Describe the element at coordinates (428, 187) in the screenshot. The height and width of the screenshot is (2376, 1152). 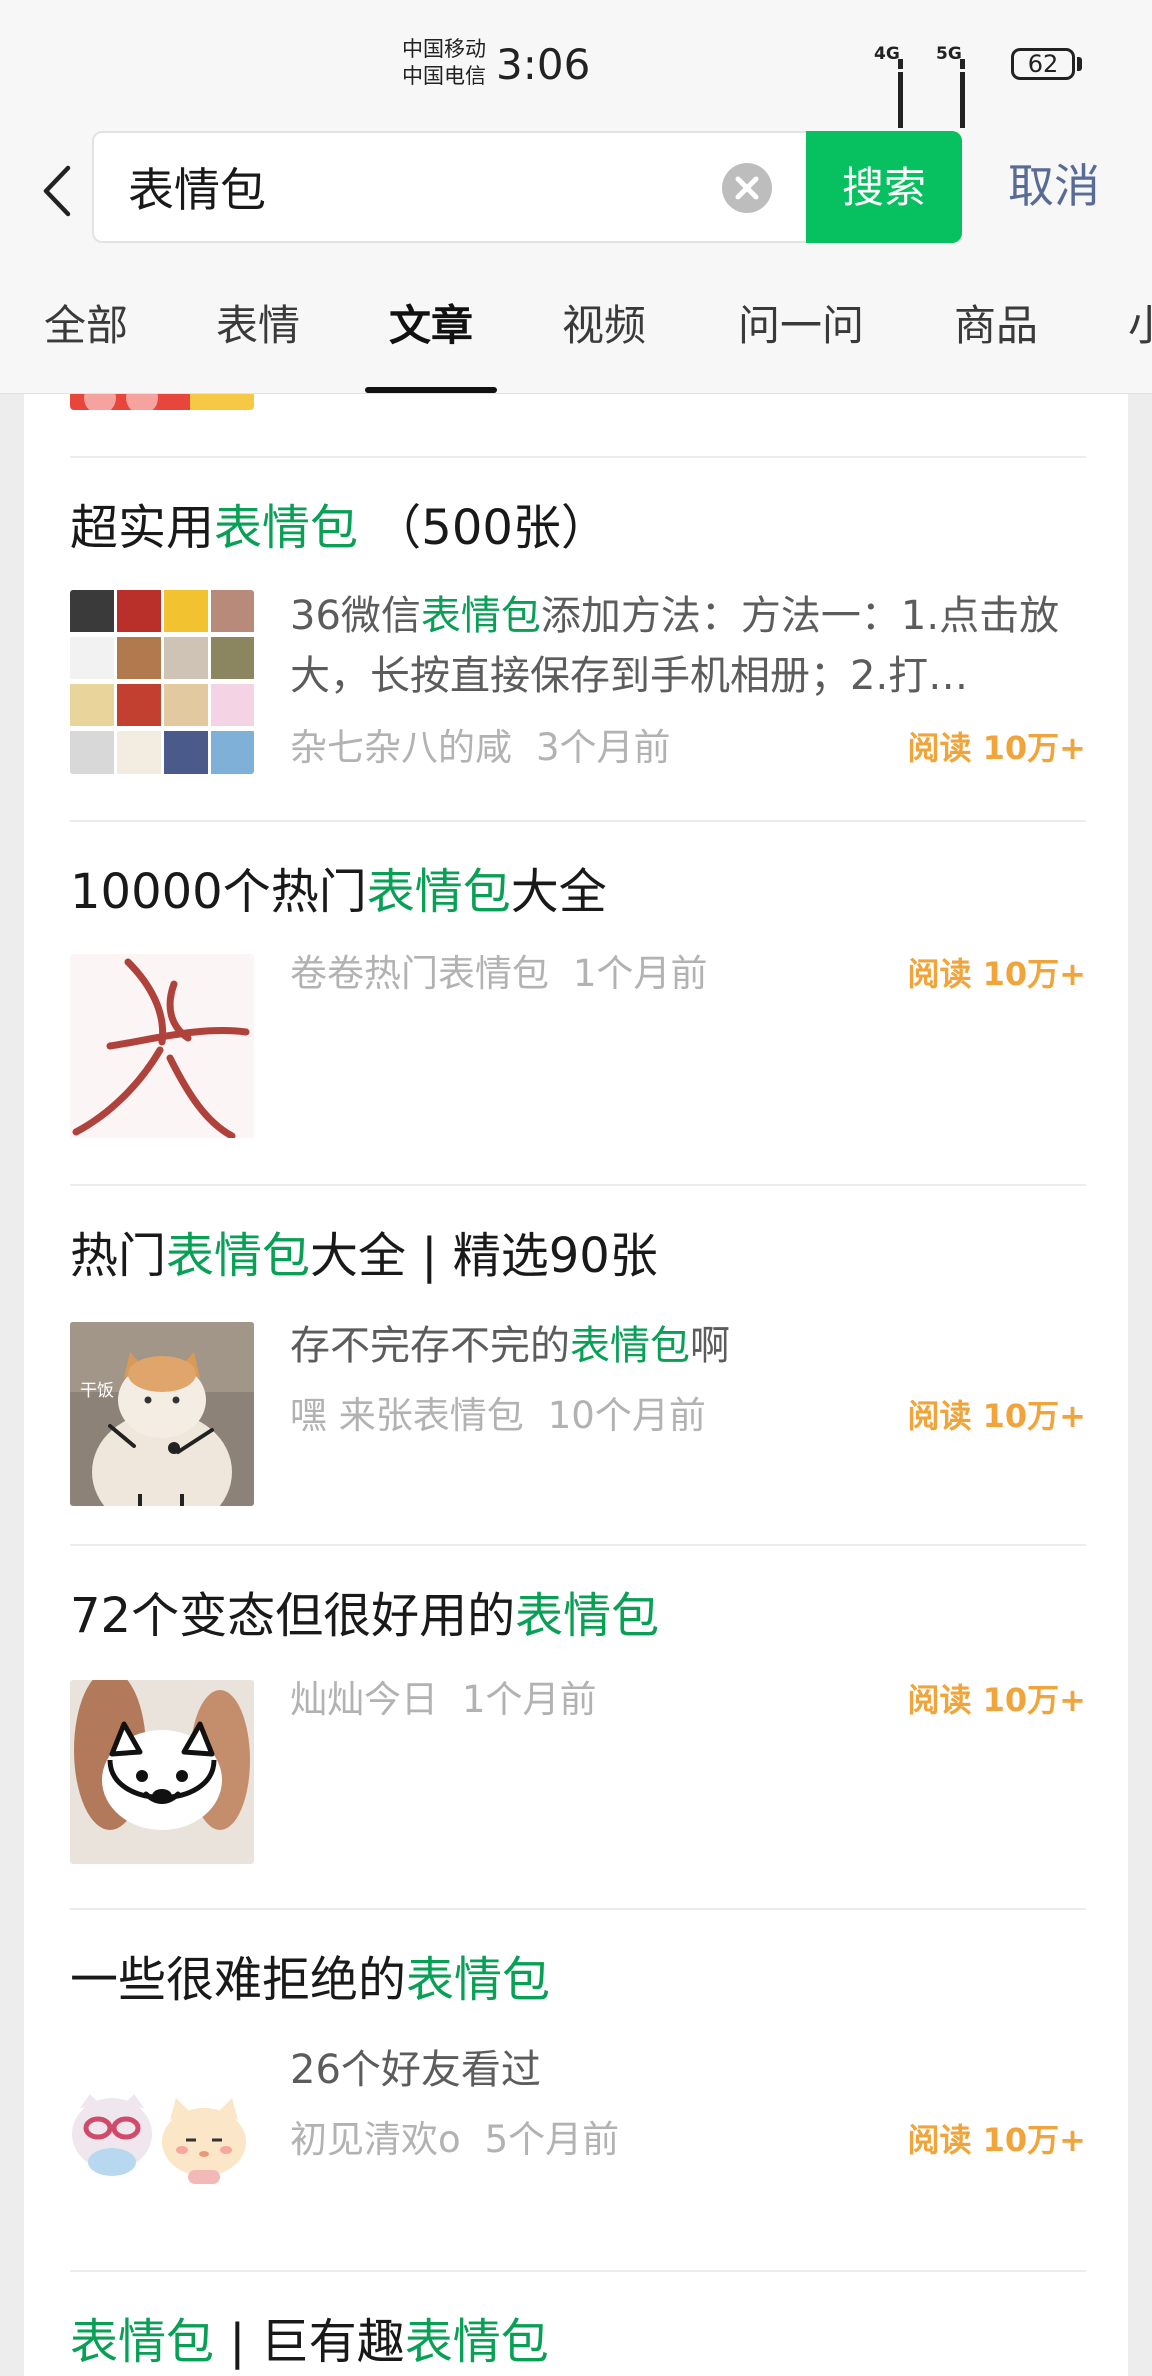
I see `search-input` at that location.